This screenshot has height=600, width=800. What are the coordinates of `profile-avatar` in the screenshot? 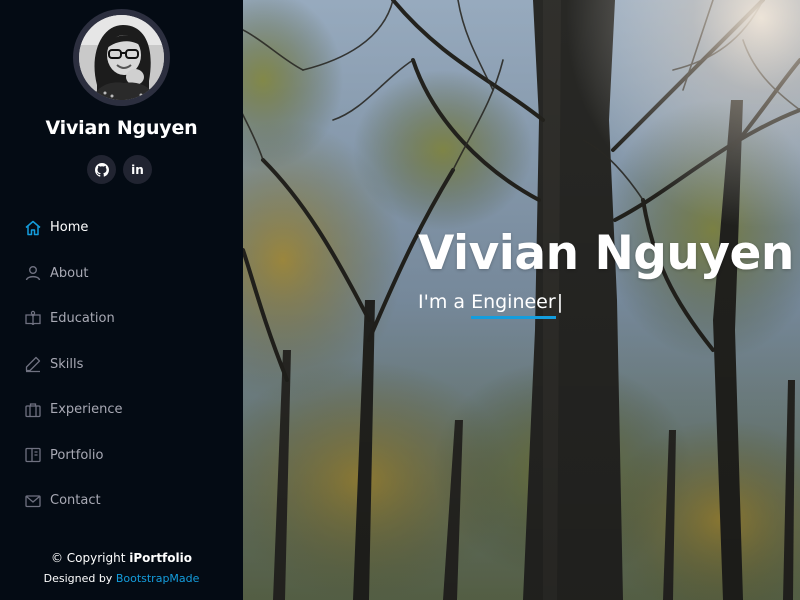 It's located at (121, 57).